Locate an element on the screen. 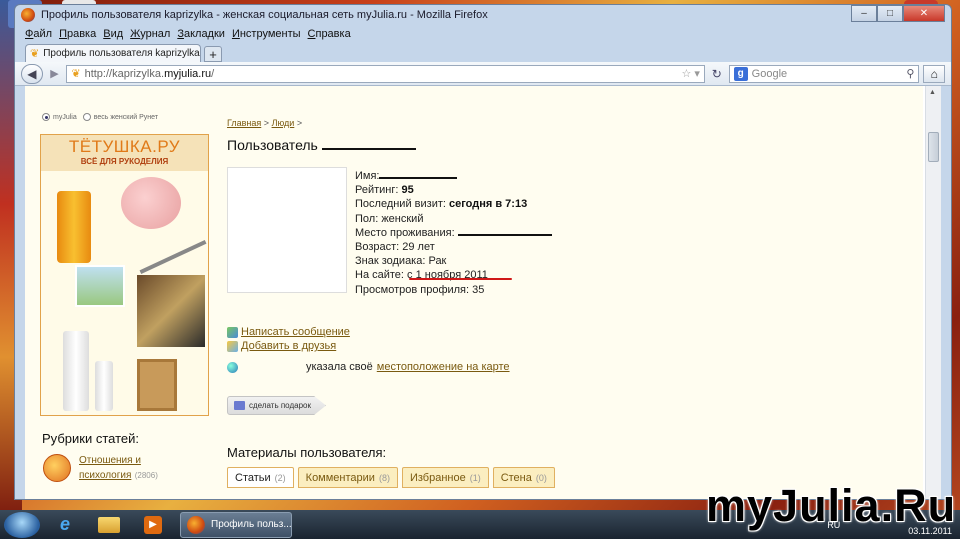  menu-tools: Инструменты is located at coordinates (266, 34).